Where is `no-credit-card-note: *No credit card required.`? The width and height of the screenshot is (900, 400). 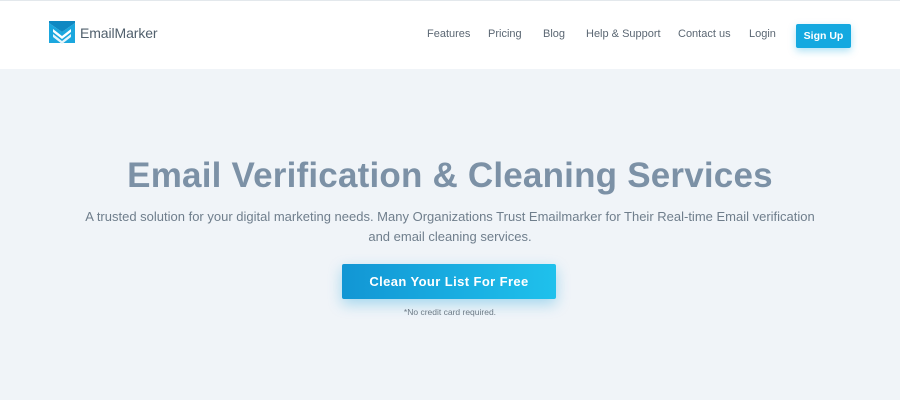
no-credit-card-note: *No credit card required. is located at coordinates (450, 312).